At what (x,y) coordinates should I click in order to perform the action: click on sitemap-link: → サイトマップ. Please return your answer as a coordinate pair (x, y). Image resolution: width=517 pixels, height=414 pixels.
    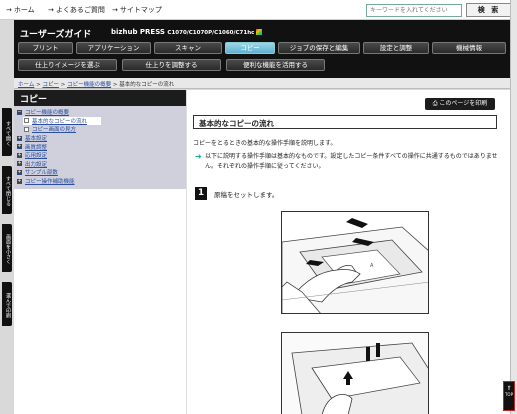
    Looking at the image, I should click on (137, 10).